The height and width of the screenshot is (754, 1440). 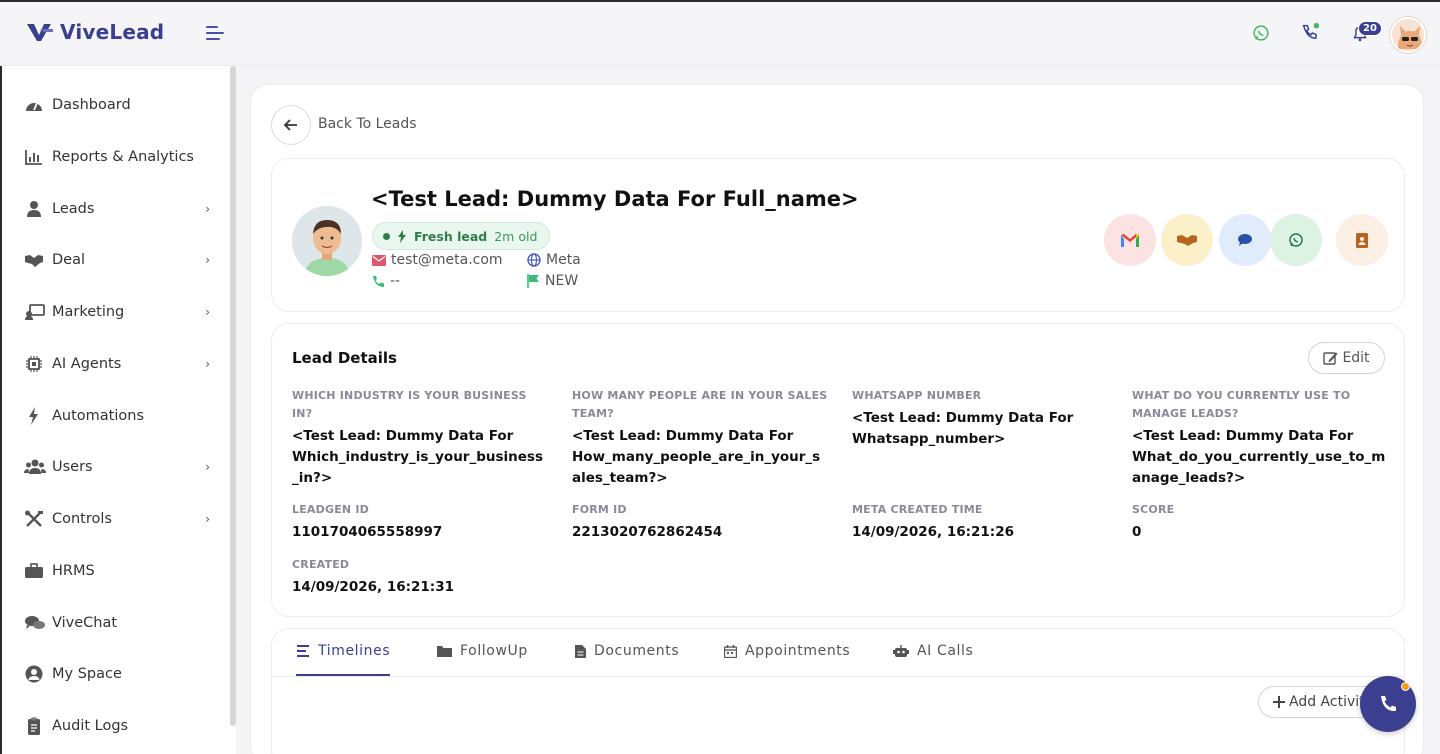 I want to click on field-value: 14/09/2026, 16:21:26, so click(x=933, y=532).